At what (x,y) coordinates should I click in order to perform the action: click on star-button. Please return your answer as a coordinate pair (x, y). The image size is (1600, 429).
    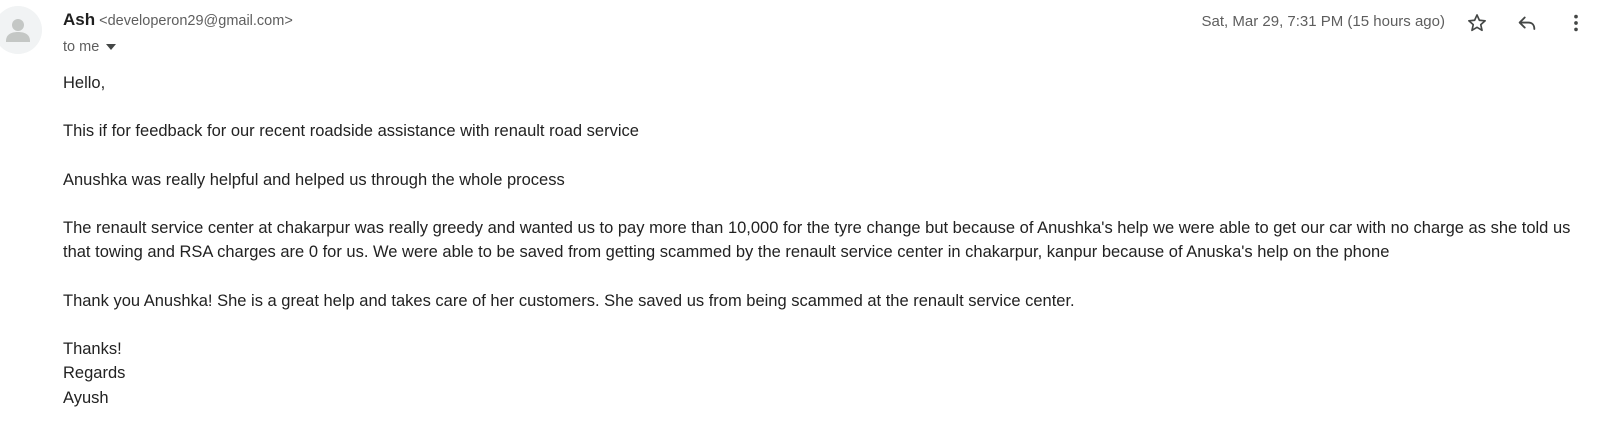
    Looking at the image, I should click on (1477, 23).